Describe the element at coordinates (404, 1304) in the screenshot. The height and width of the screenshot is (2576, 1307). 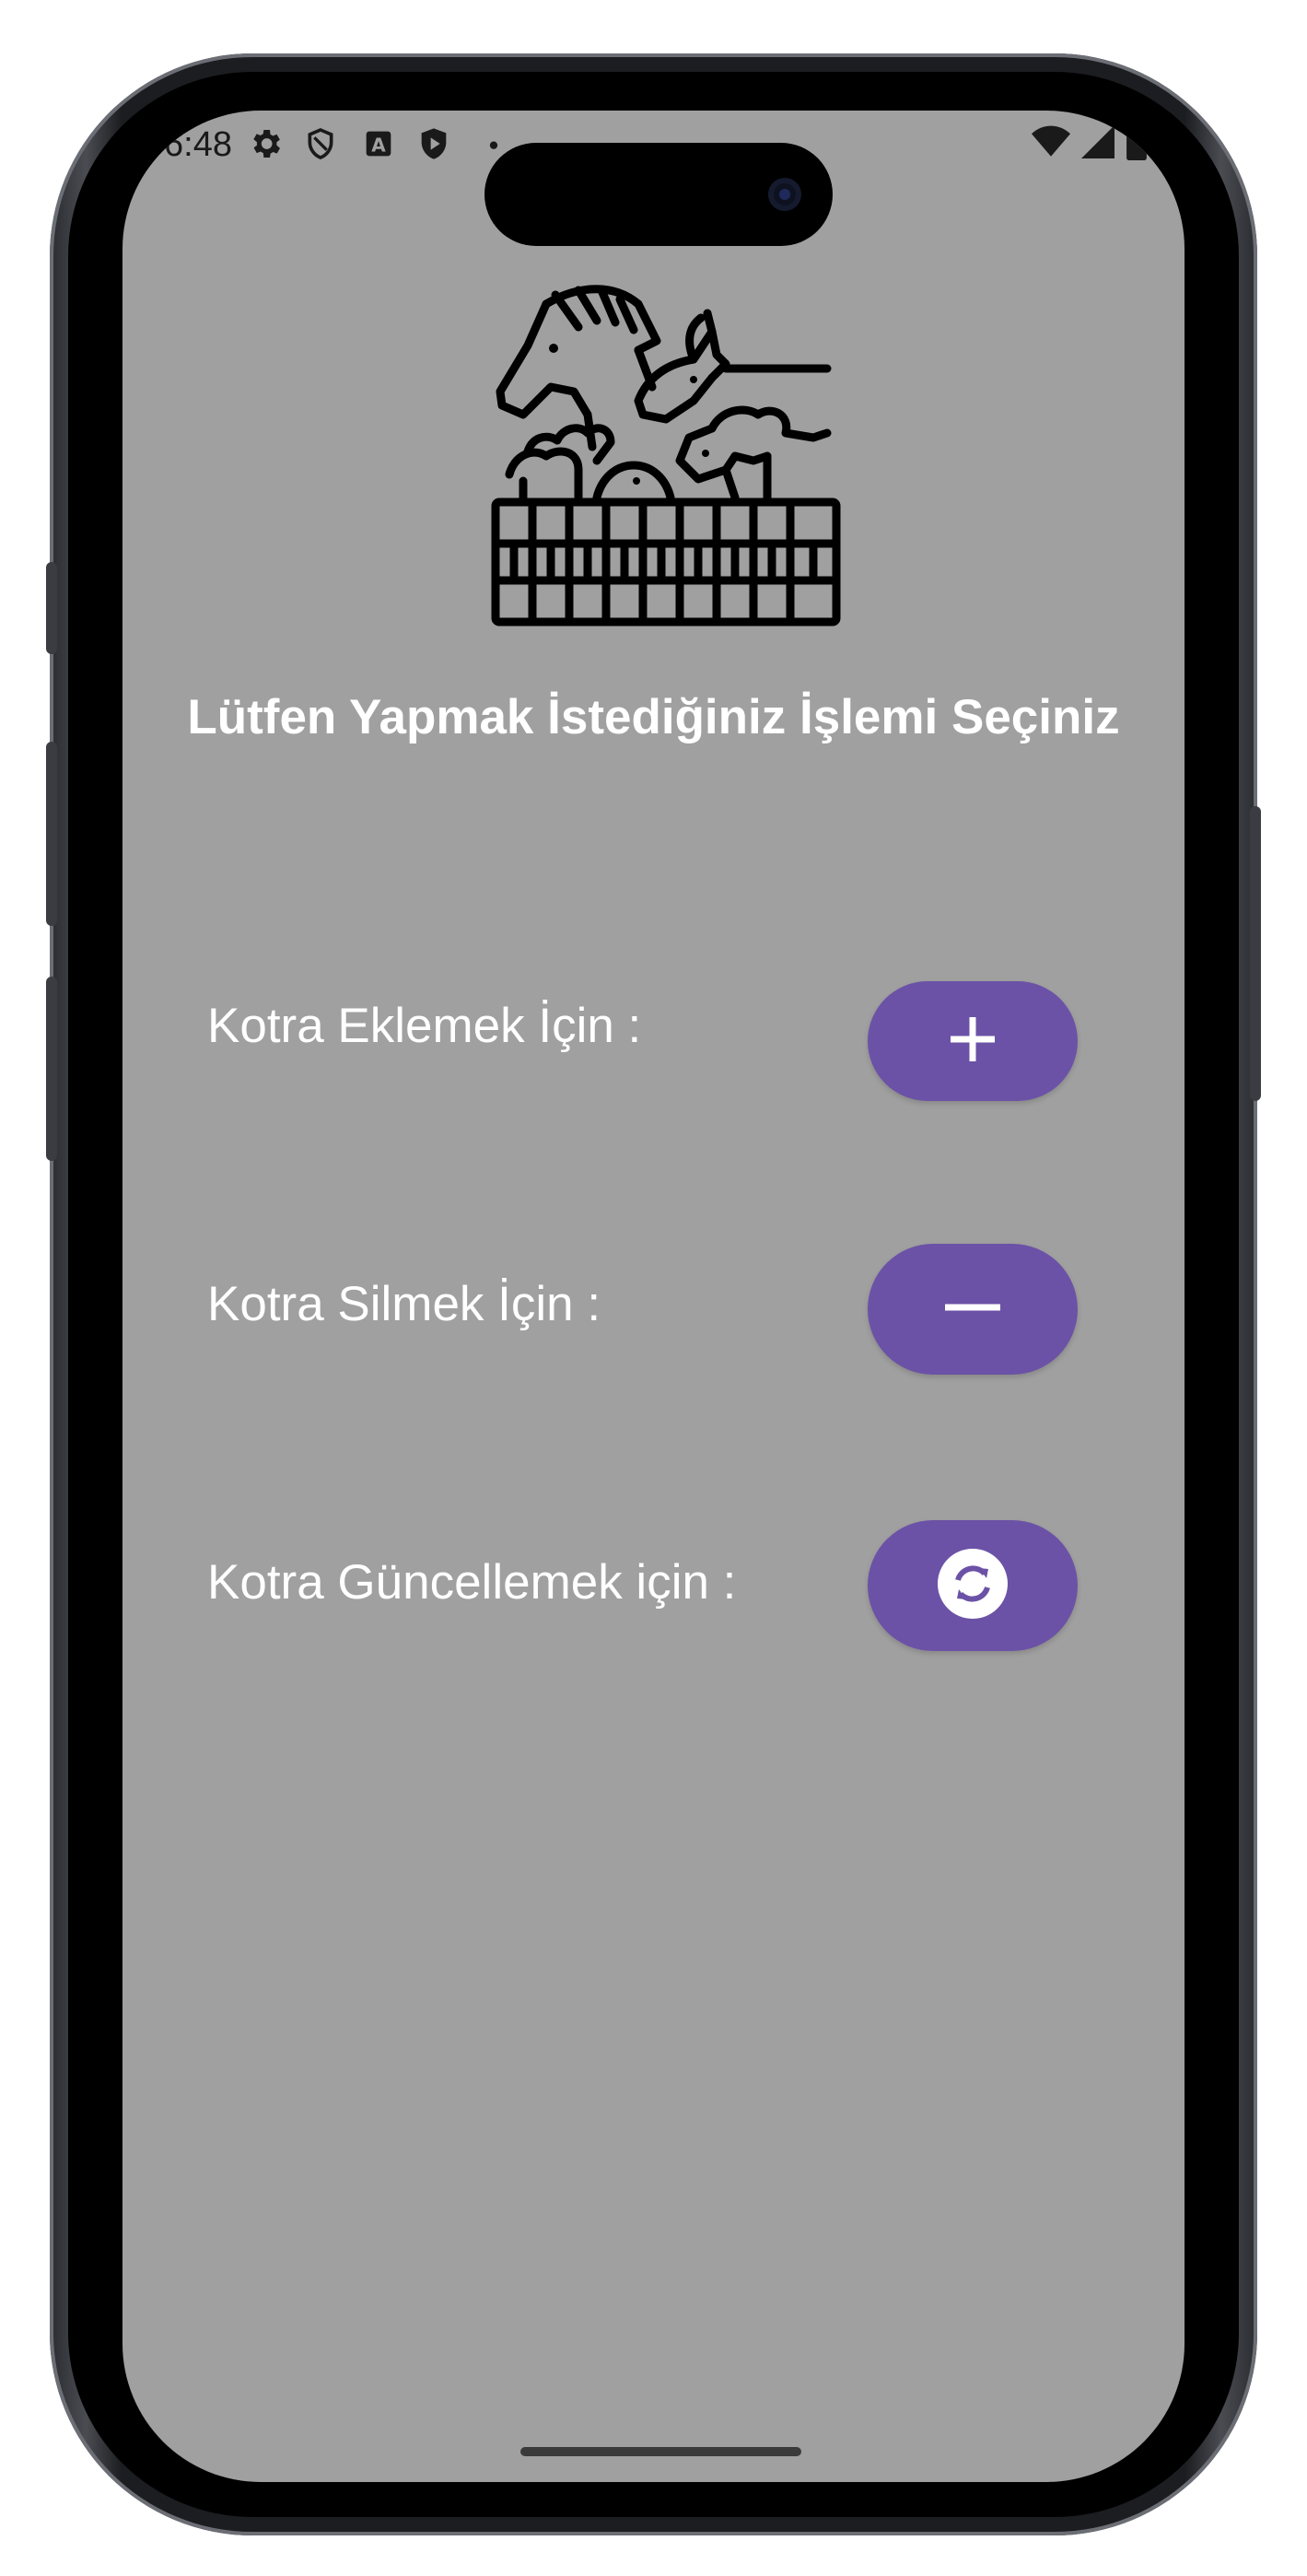
I see `delete-label: Kotra Silmek İçin :` at that location.